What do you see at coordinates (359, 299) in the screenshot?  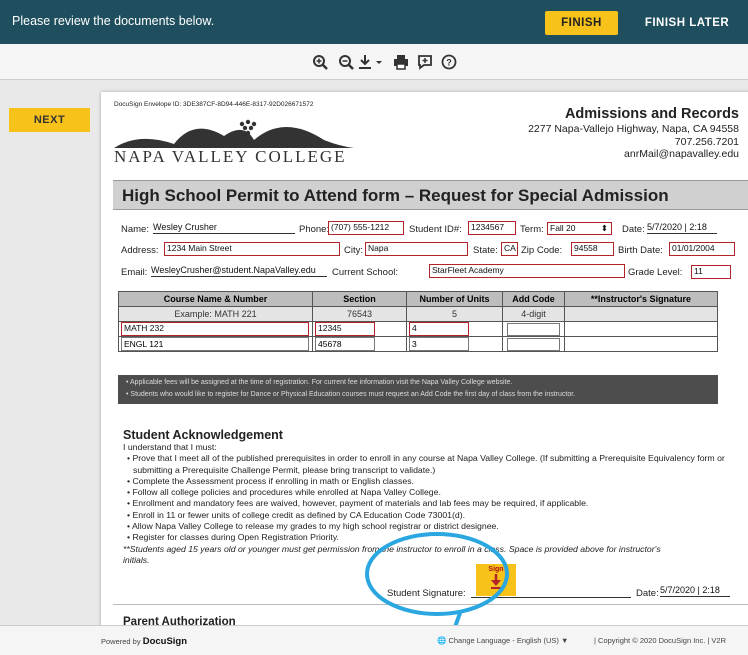 I see `header-section: Section` at bounding box center [359, 299].